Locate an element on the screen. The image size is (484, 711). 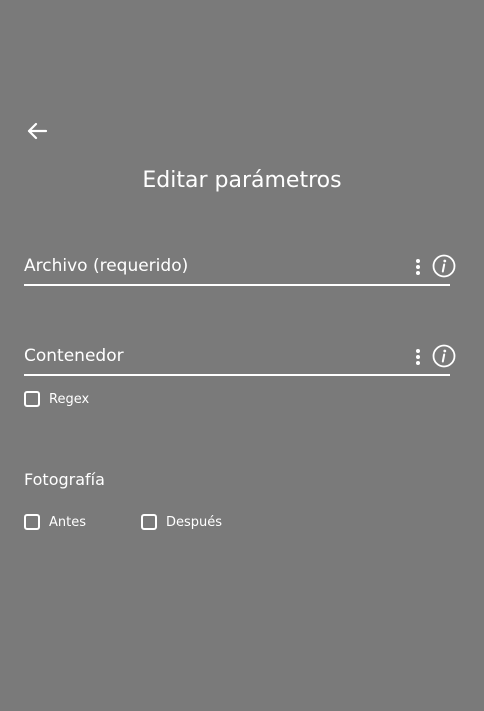
contenedor-field is located at coordinates (240, 358).